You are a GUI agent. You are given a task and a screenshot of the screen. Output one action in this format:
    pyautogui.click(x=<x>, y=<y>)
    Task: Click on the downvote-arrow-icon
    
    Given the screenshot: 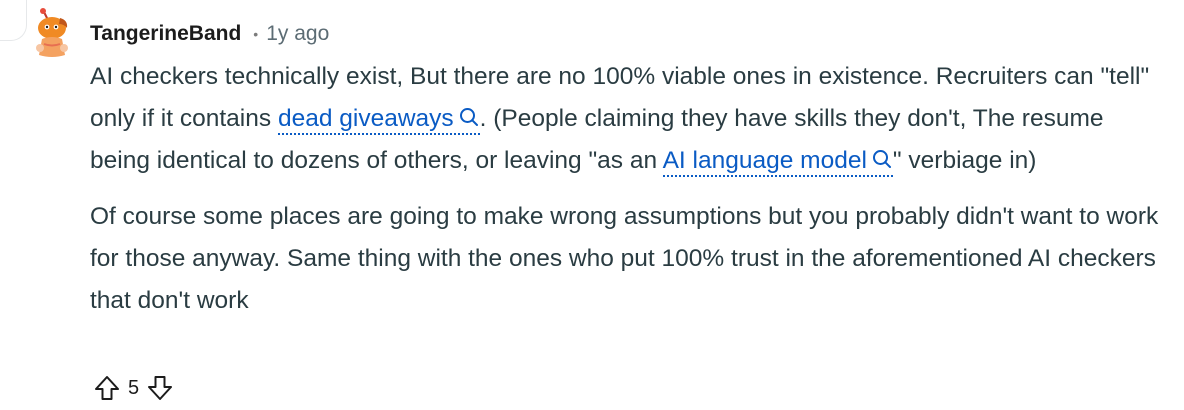 What is the action you would take?
    pyautogui.click(x=160, y=388)
    